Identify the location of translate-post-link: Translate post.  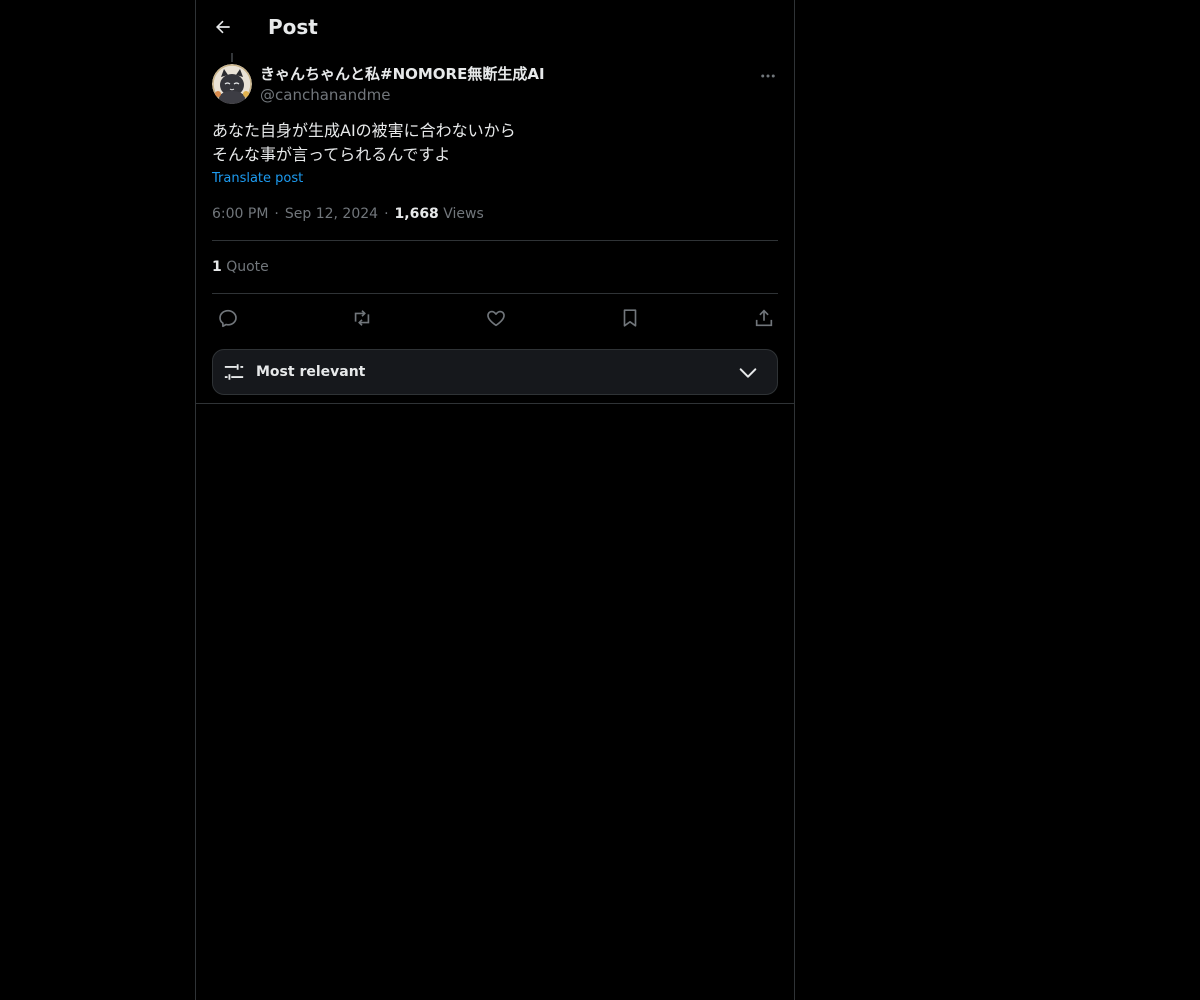
(257, 179).